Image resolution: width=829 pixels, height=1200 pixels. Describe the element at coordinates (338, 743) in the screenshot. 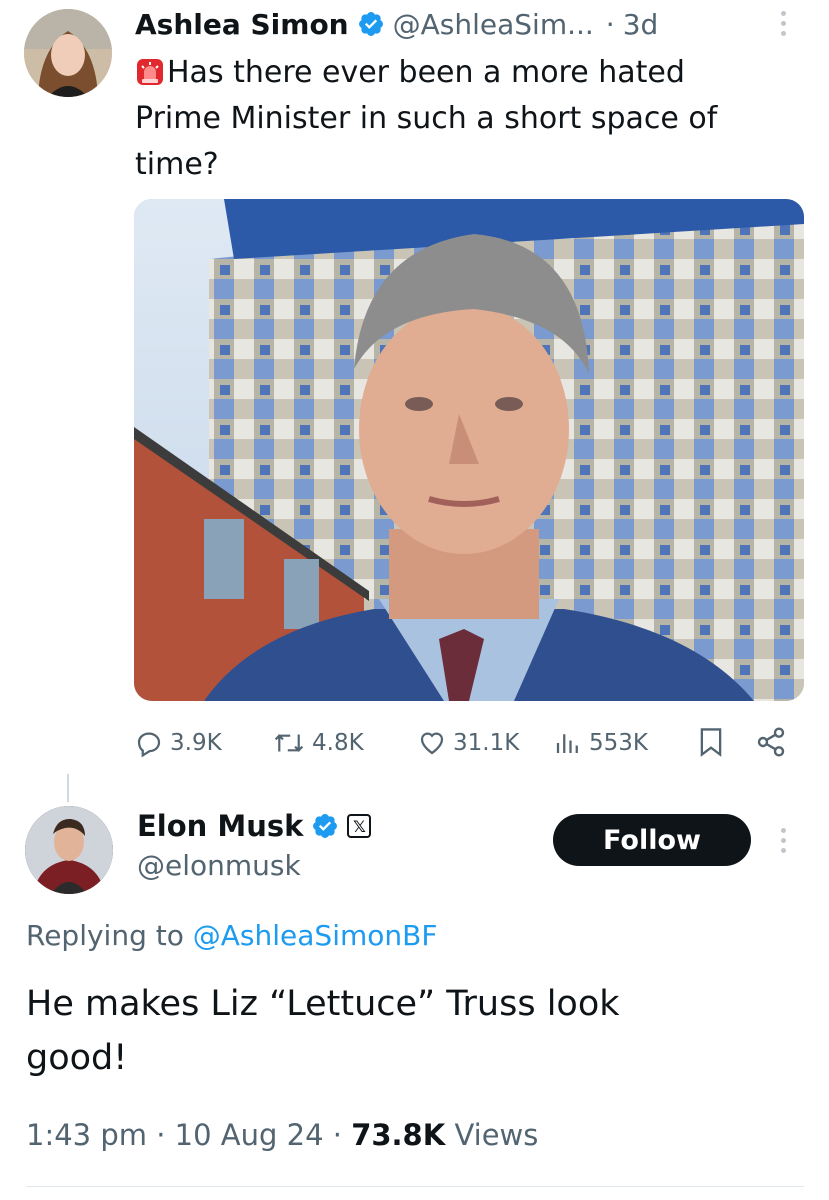

I see `retweet-count: 4.8K` at that location.